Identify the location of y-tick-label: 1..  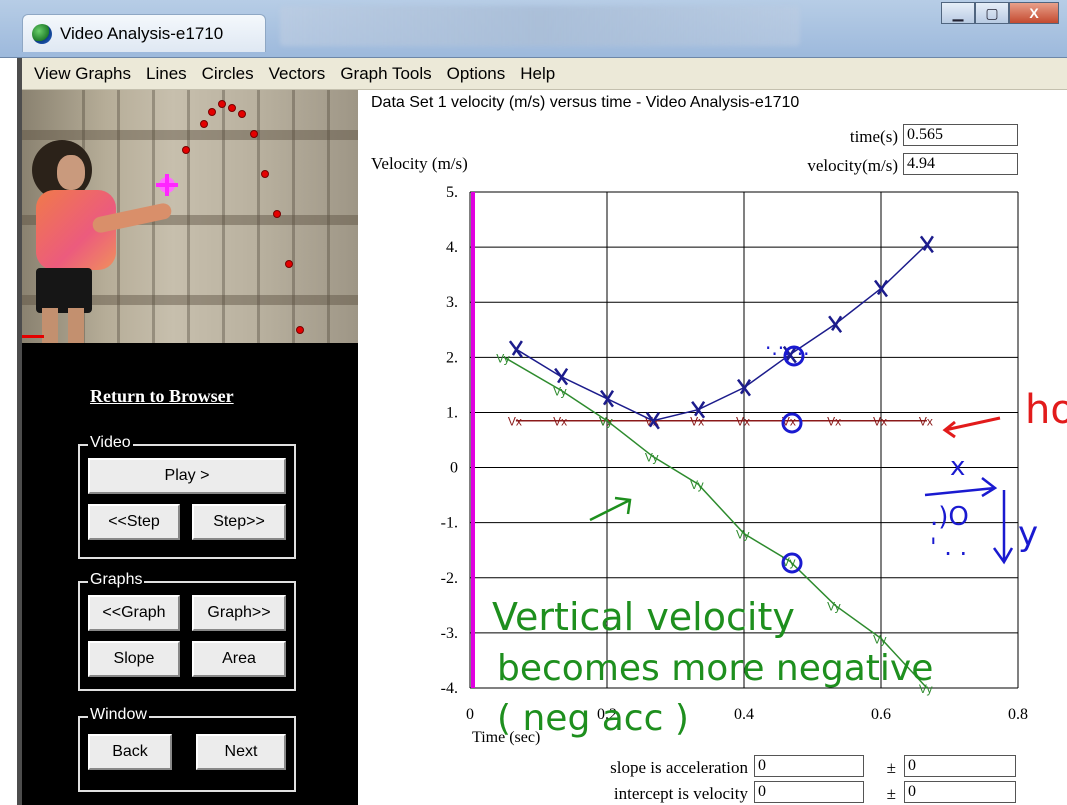
(452, 412).